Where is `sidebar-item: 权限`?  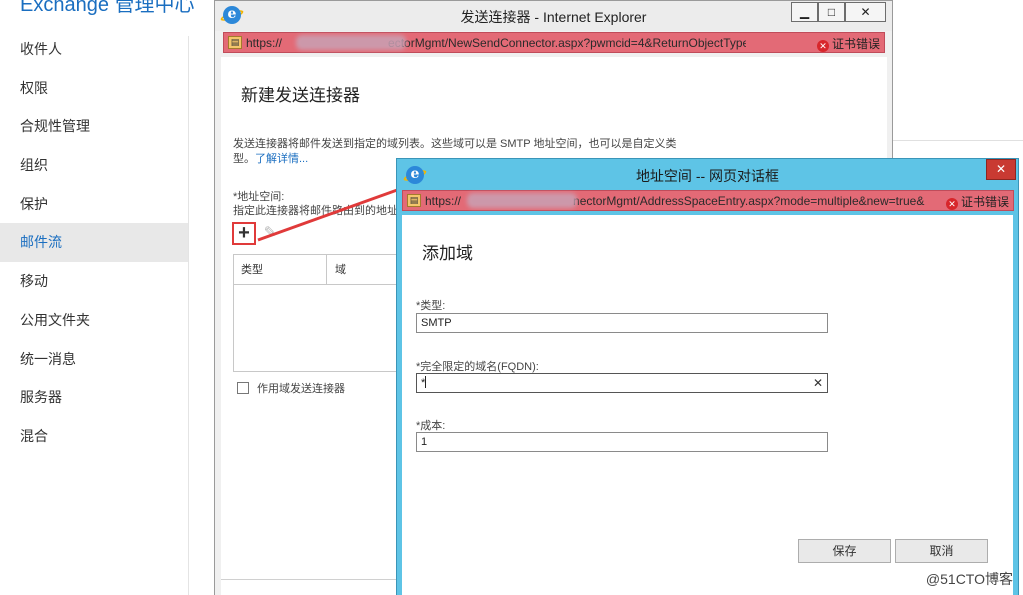 sidebar-item: 权限 is located at coordinates (94, 88).